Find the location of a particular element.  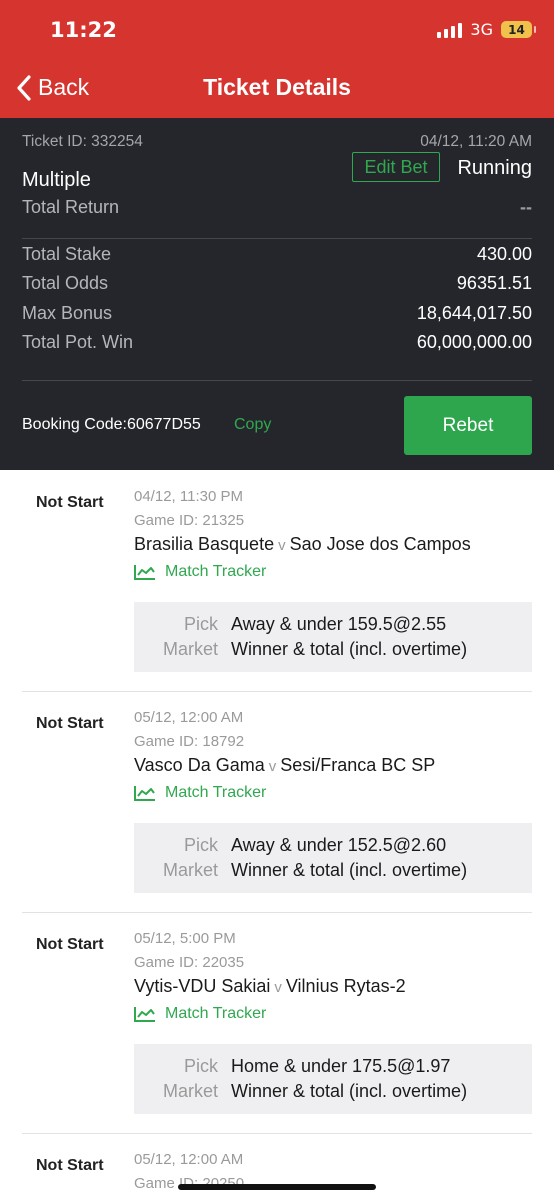

booking-code: Booking Code:60677D55 is located at coordinates (111, 424).